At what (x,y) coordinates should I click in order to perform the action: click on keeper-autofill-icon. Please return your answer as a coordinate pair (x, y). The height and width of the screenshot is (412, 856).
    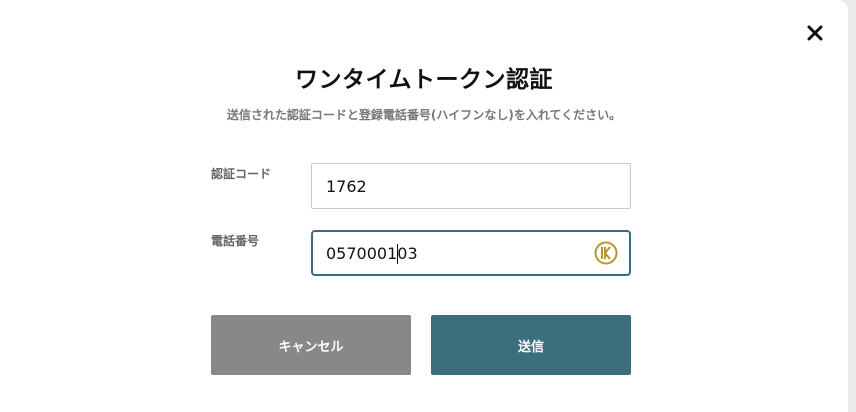
    Looking at the image, I should click on (606, 253).